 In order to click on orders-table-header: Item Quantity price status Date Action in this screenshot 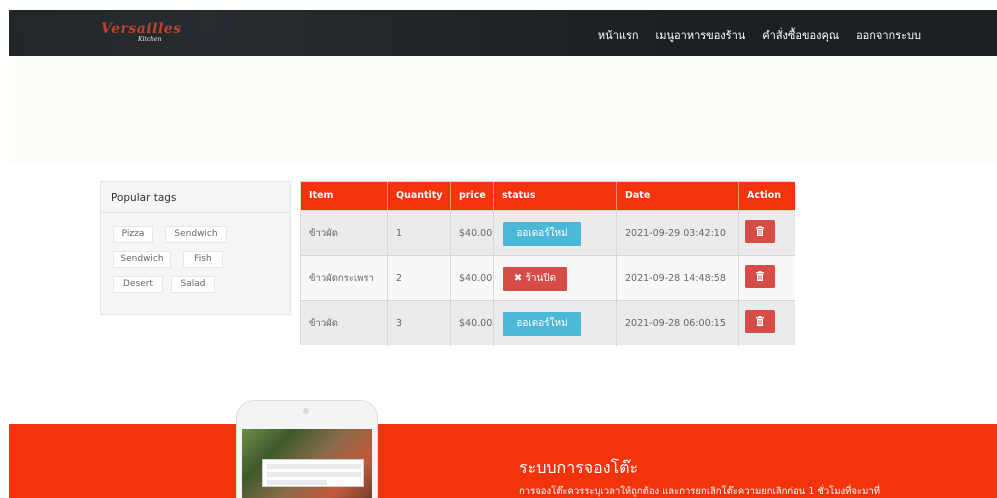, I will do `click(548, 196)`.